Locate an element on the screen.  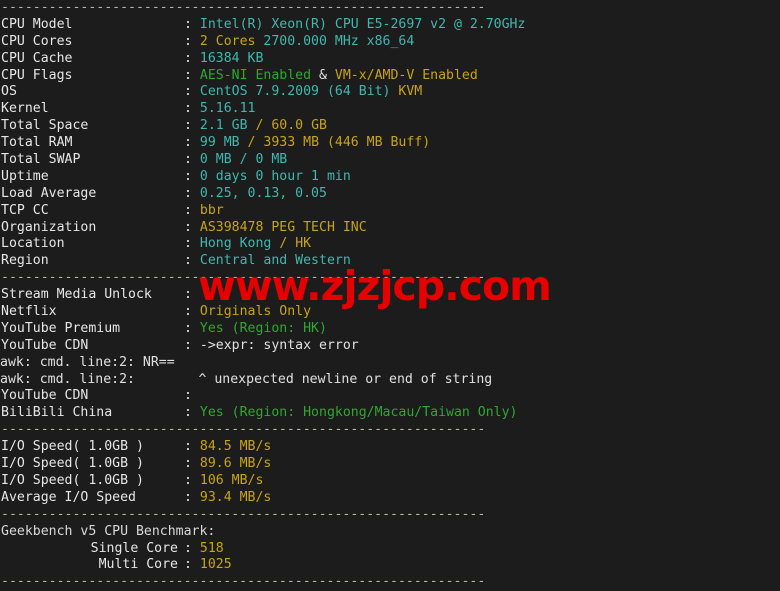
value-location-city: Hong Kong is located at coordinates (235, 244).